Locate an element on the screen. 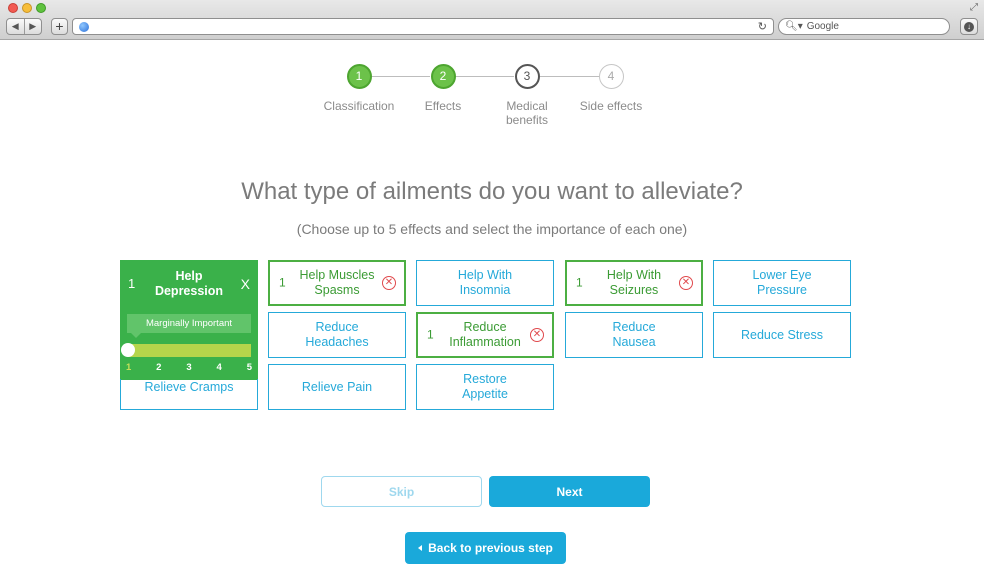 The height and width of the screenshot is (585, 984). scale-tick: 2 is located at coordinates (158, 367).